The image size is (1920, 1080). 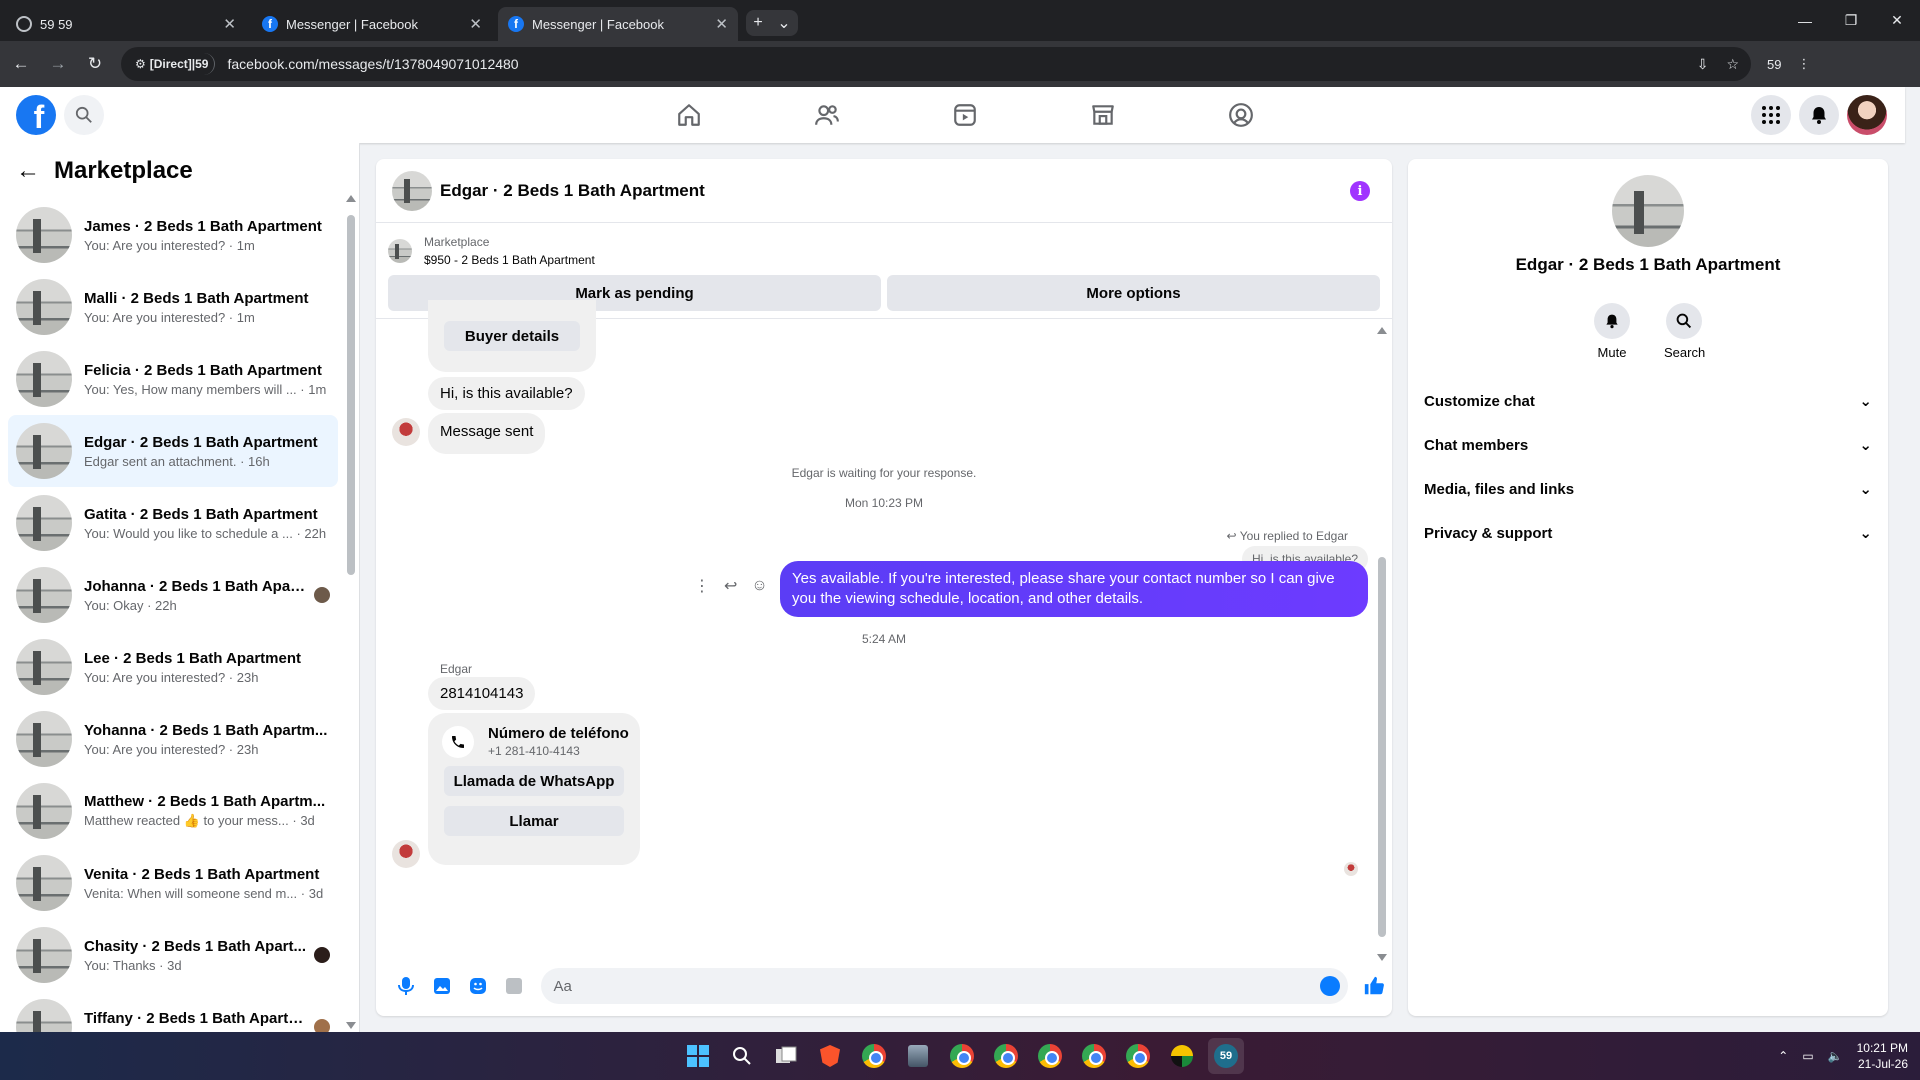 What do you see at coordinates (406, 986) in the screenshot?
I see `voice-clip-button` at bounding box center [406, 986].